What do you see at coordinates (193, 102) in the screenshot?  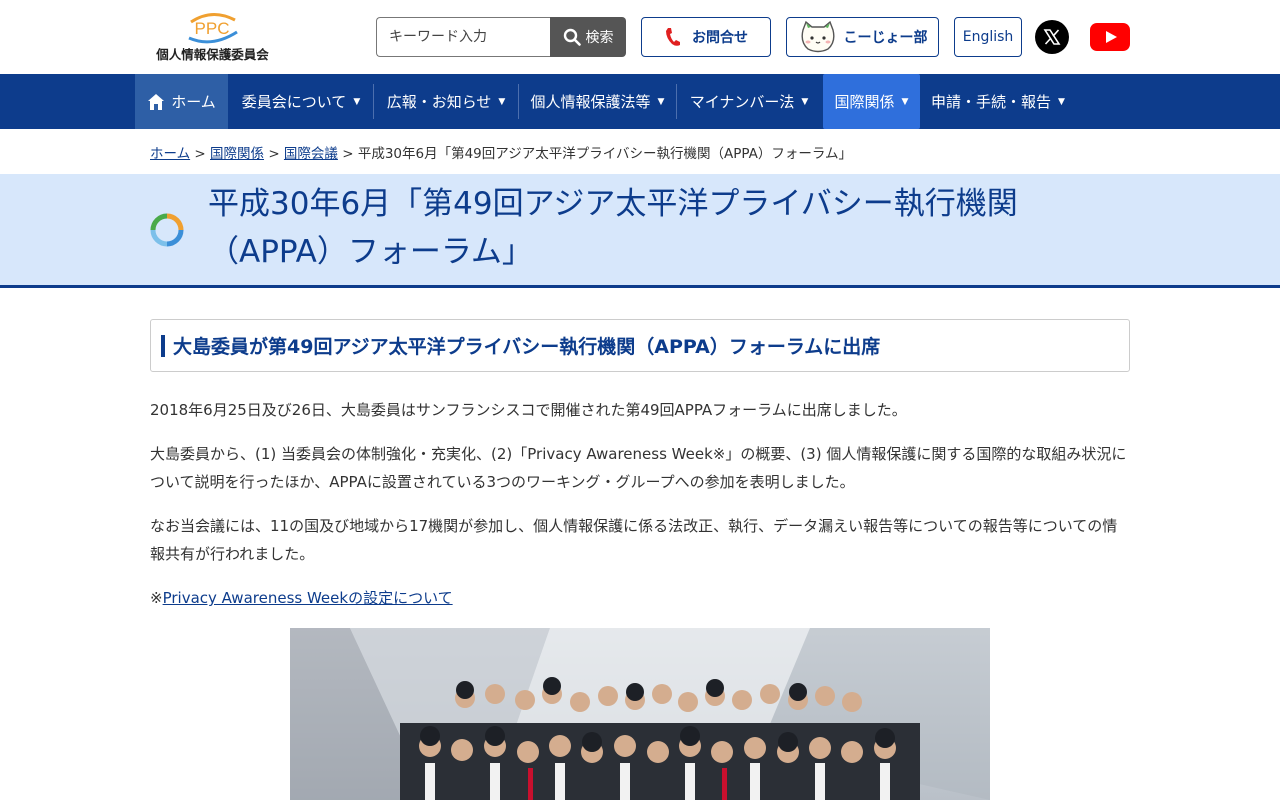 I see `nav-item-home-label: ホーム` at bounding box center [193, 102].